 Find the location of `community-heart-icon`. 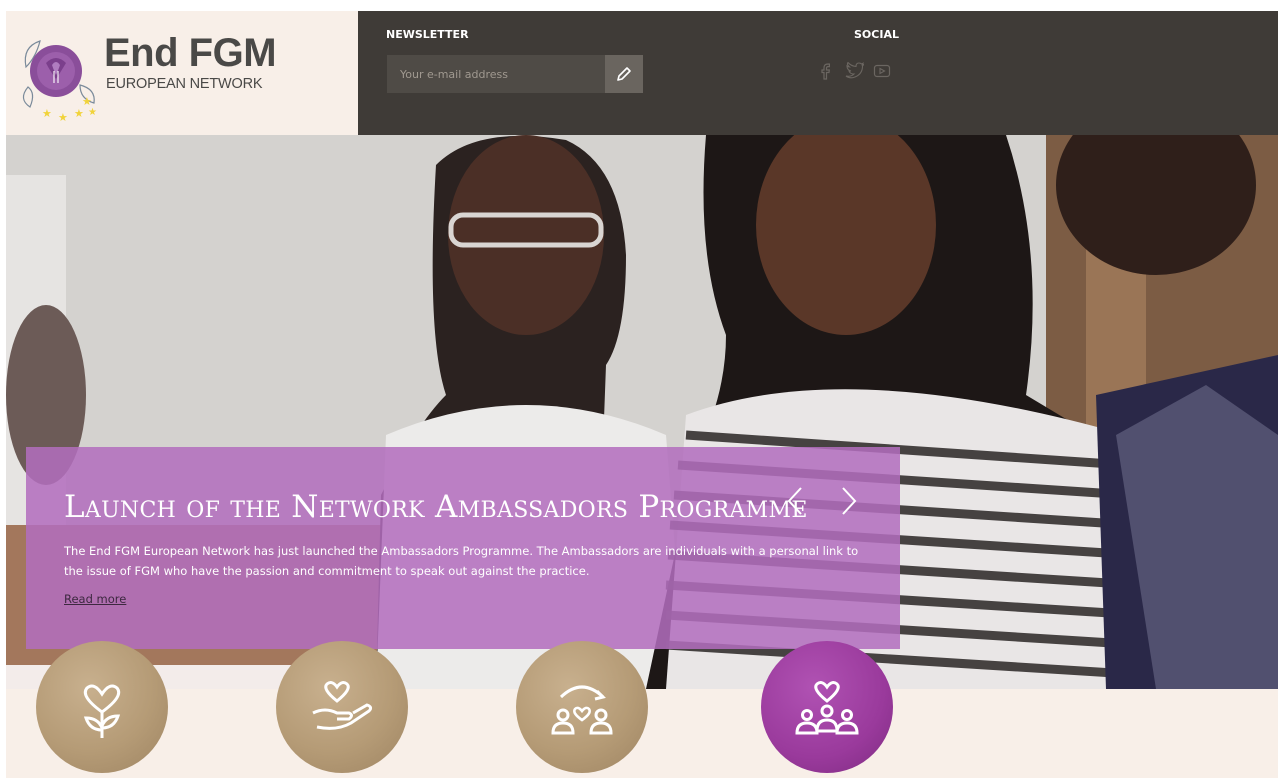

community-heart-icon is located at coordinates (827, 708).